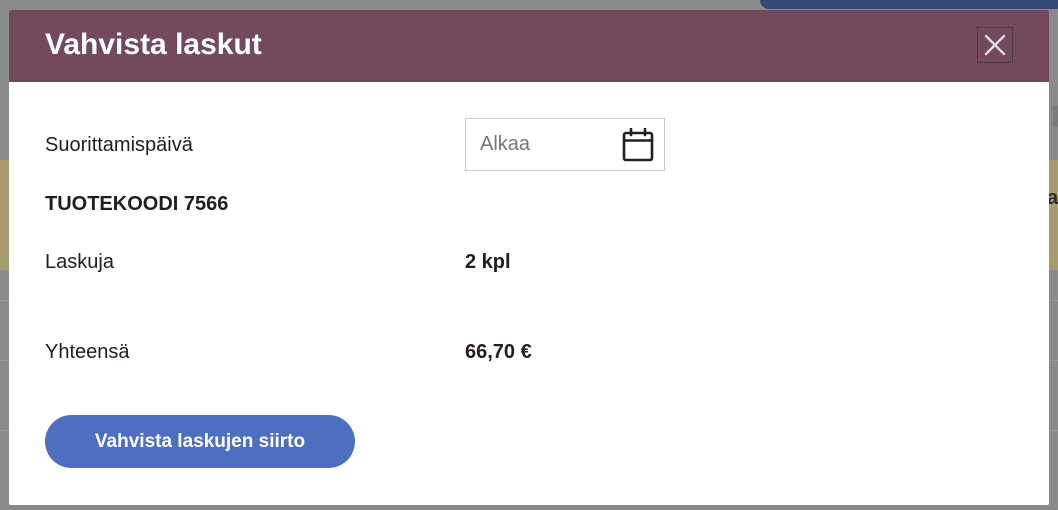  What do you see at coordinates (541, 144) in the screenshot?
I see `payment-date-input` at bounding box center [541, 144].